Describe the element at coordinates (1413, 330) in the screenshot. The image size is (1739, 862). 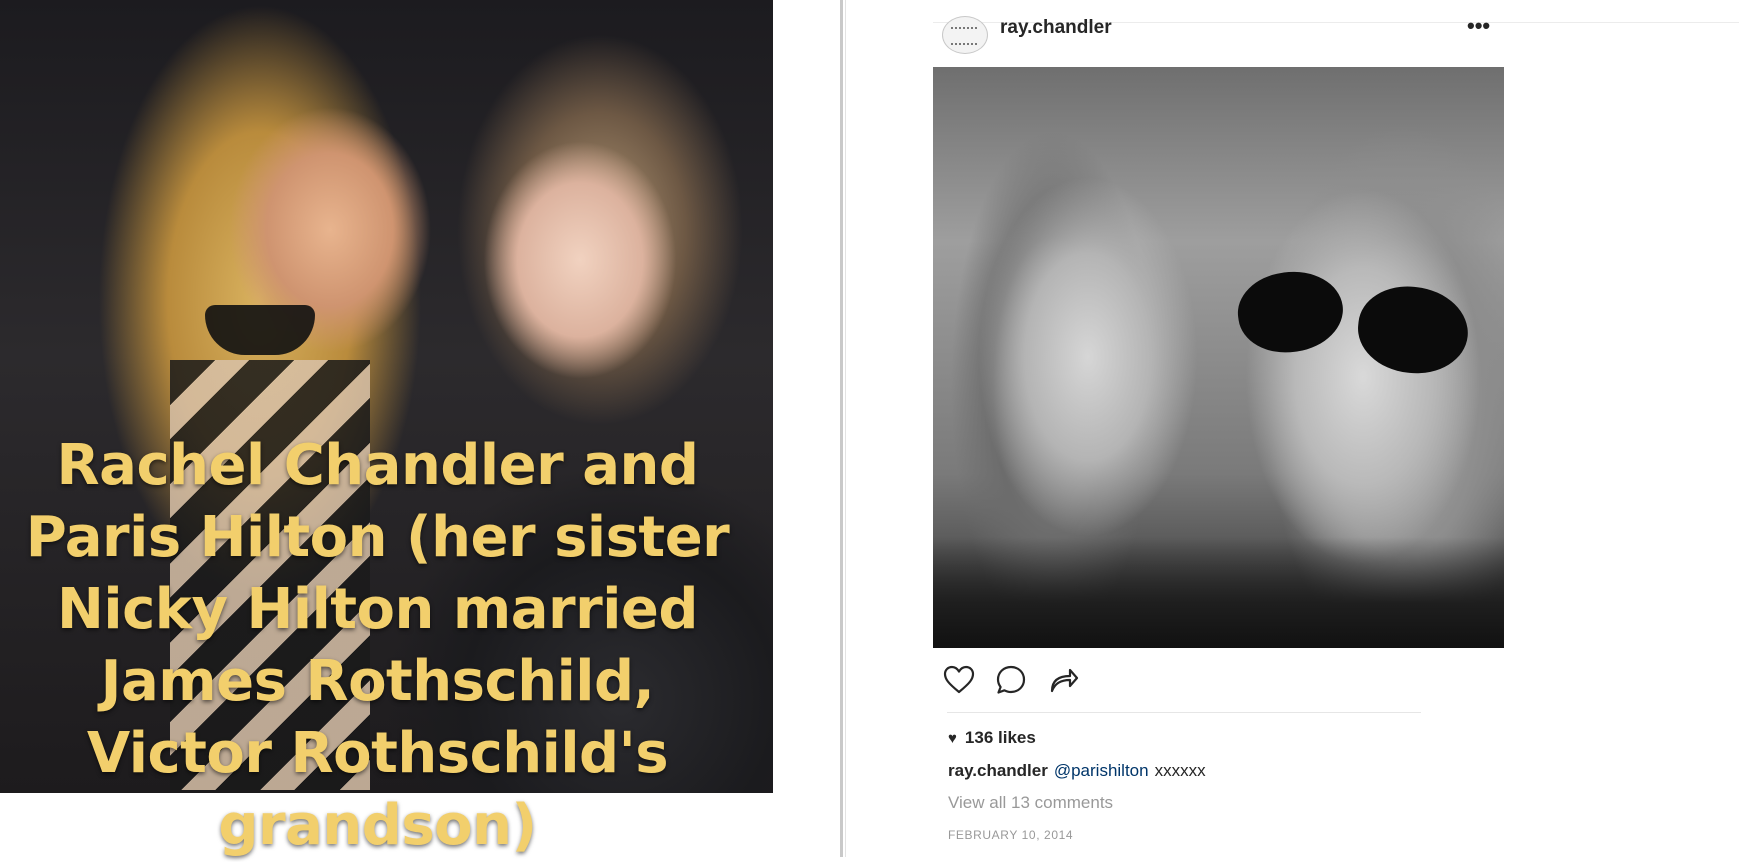
I see `photo-detail-sunglasses-right` at that location.